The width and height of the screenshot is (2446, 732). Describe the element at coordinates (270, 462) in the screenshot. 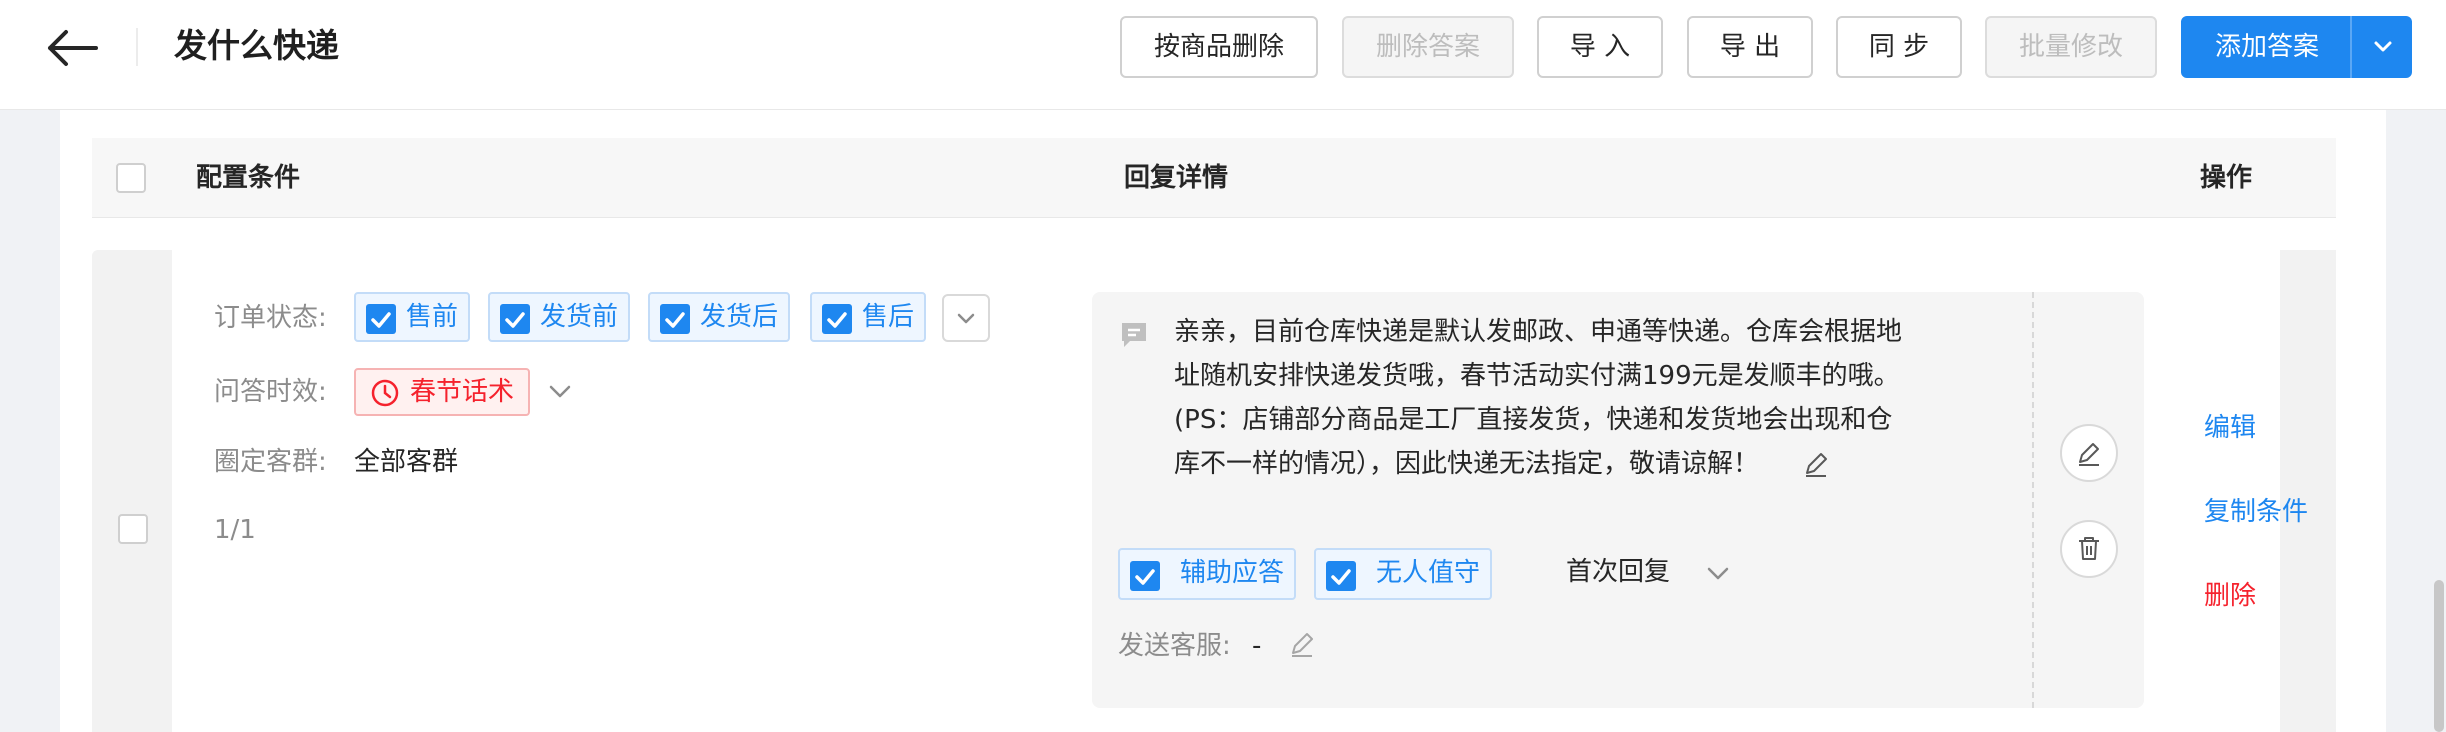

I see `audience-label: 圈定客群:` at that location.